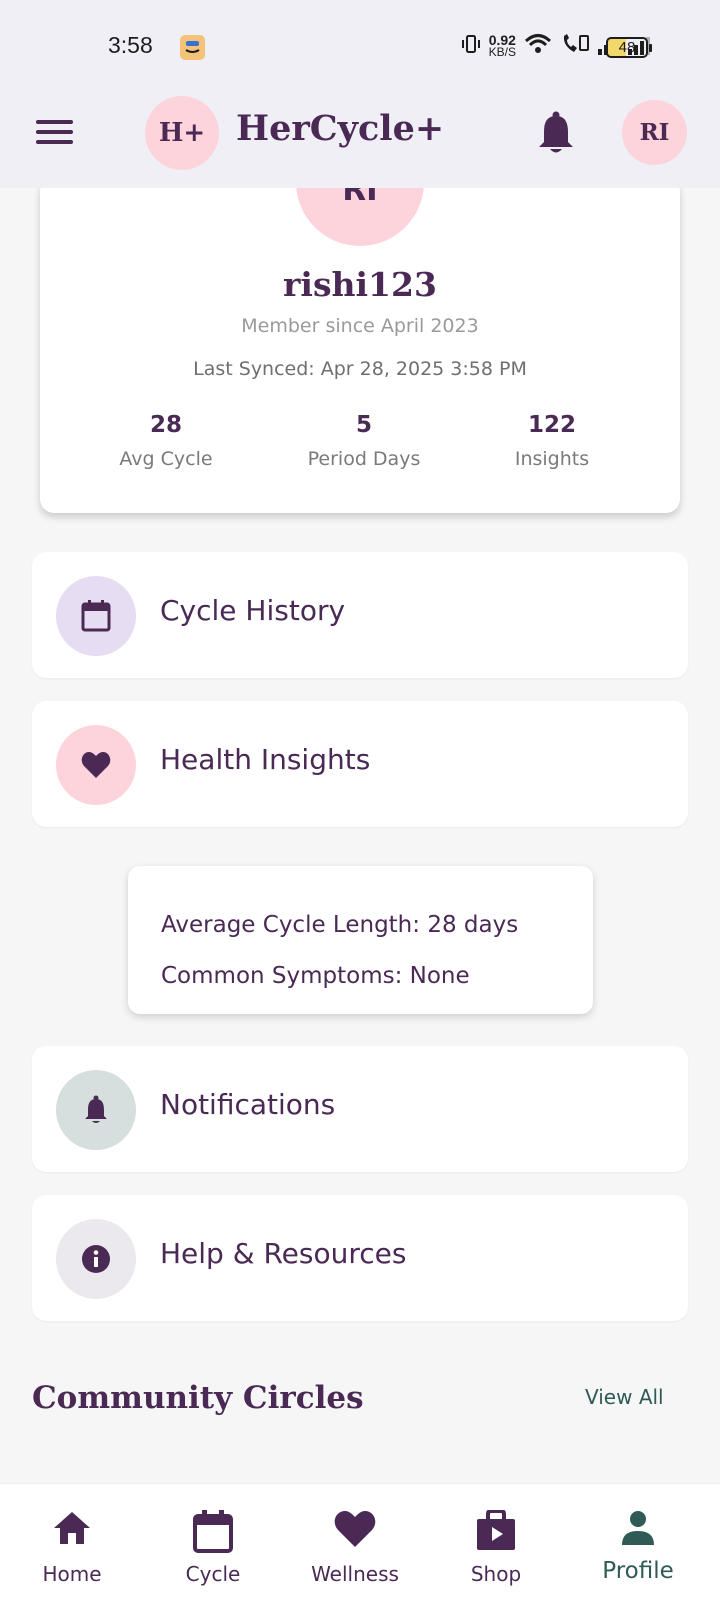  I want to click on nav-home: Home, so click(72, 1542).